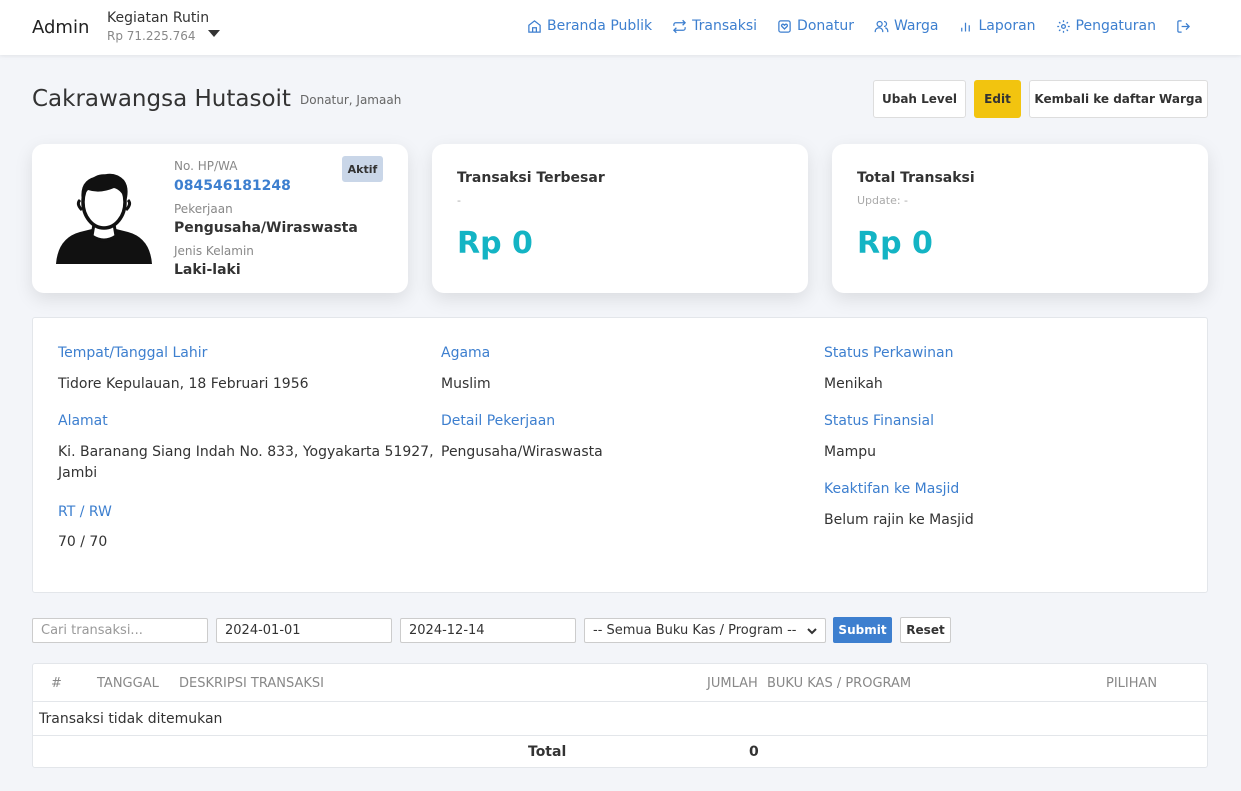 This screenshot has width=1241, height=791. What do you see at coordinates (131, 719) in the screenshot?
I see `empty-message: Transaksi tidak ditemukan` at bounding box center [131, 719].